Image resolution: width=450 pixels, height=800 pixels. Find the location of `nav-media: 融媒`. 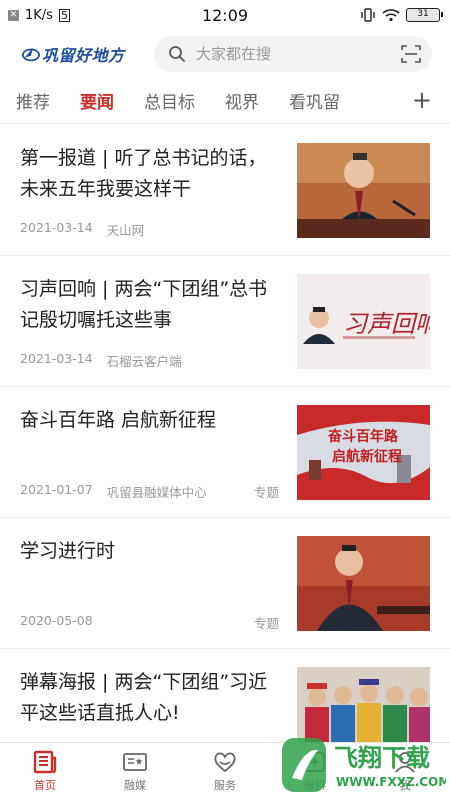

nav-media: 融媒 is located at coordinates (135, 771).